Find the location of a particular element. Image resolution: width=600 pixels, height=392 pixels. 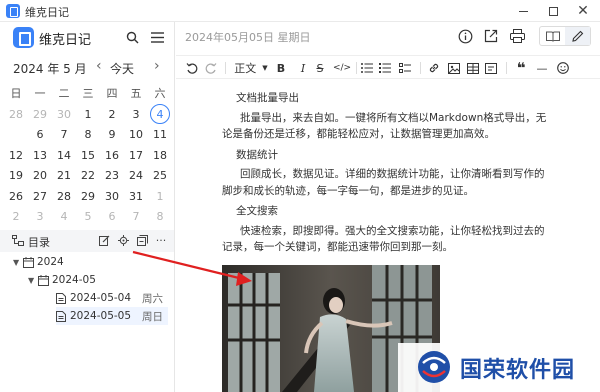

bullet-list-button is located at coordinates (367, 68).